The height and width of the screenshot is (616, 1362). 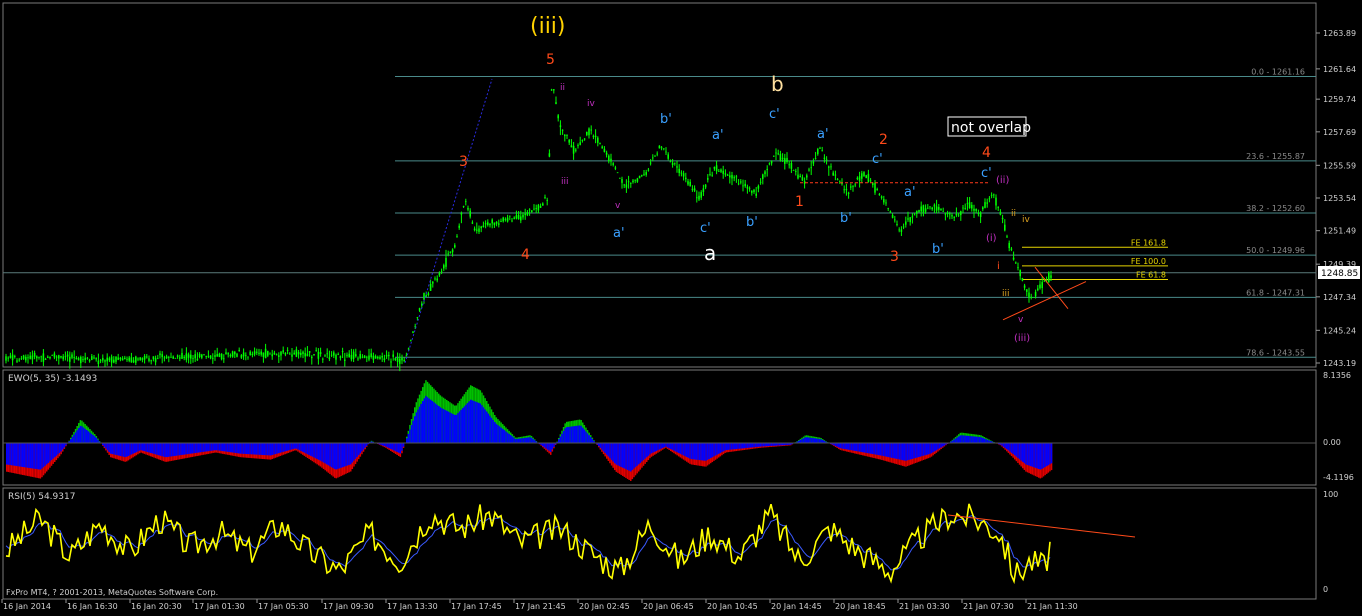 What do you see at coordinates (448, 221) in the screenshot?
I see `blue-trendline` at bounding box center [448, 221].